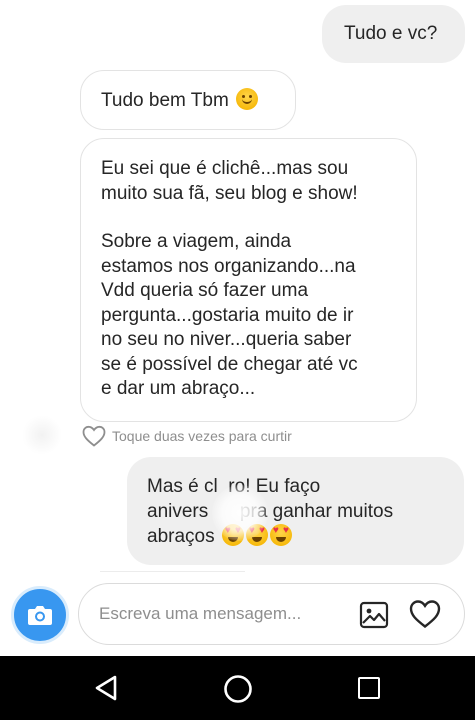 The width and height of the screenshot is (475, 720). I want to click on message-text: Tudo e vc?, so click(391, 33).